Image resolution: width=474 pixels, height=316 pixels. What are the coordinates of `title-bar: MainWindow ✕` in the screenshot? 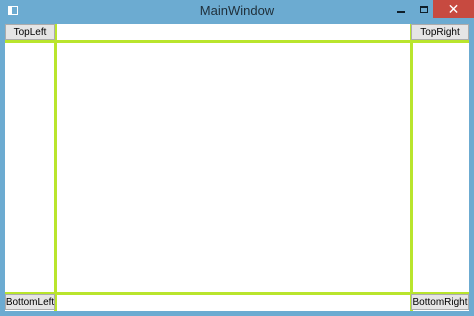 It's located at (237, 12).